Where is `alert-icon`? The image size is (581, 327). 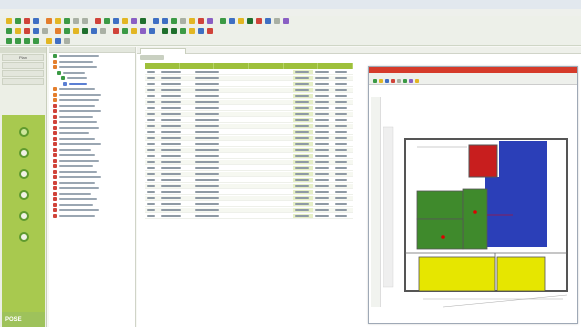 alert-icon is located at coordinates (201, 21).